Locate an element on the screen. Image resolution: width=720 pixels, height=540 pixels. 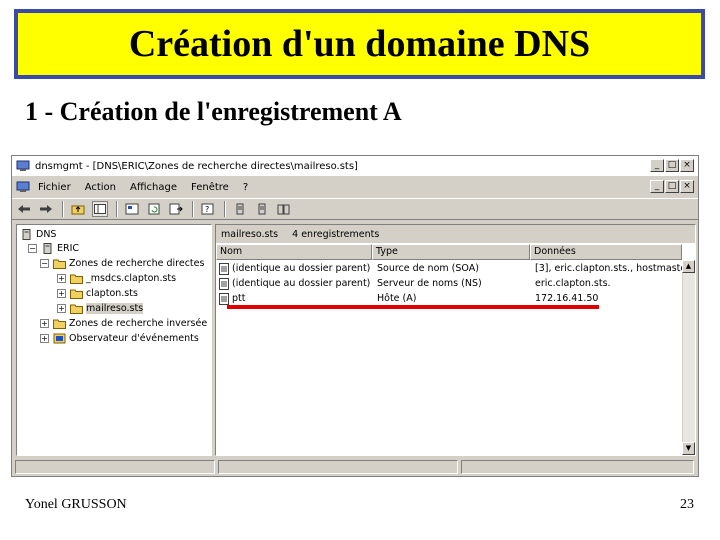
export-list-icon is located at coordinates (176, 209).